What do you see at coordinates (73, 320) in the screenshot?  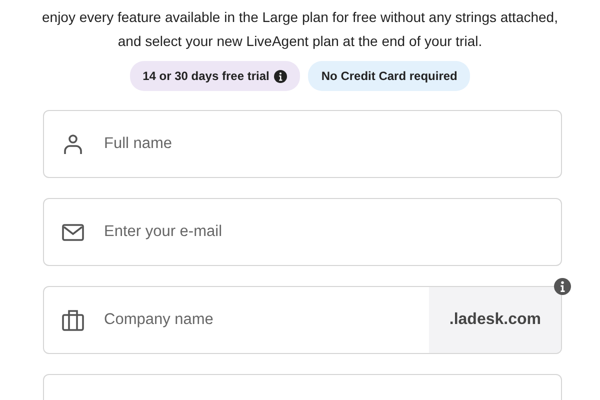 I see `briefcase-icon` at bounding box center [73, 320].